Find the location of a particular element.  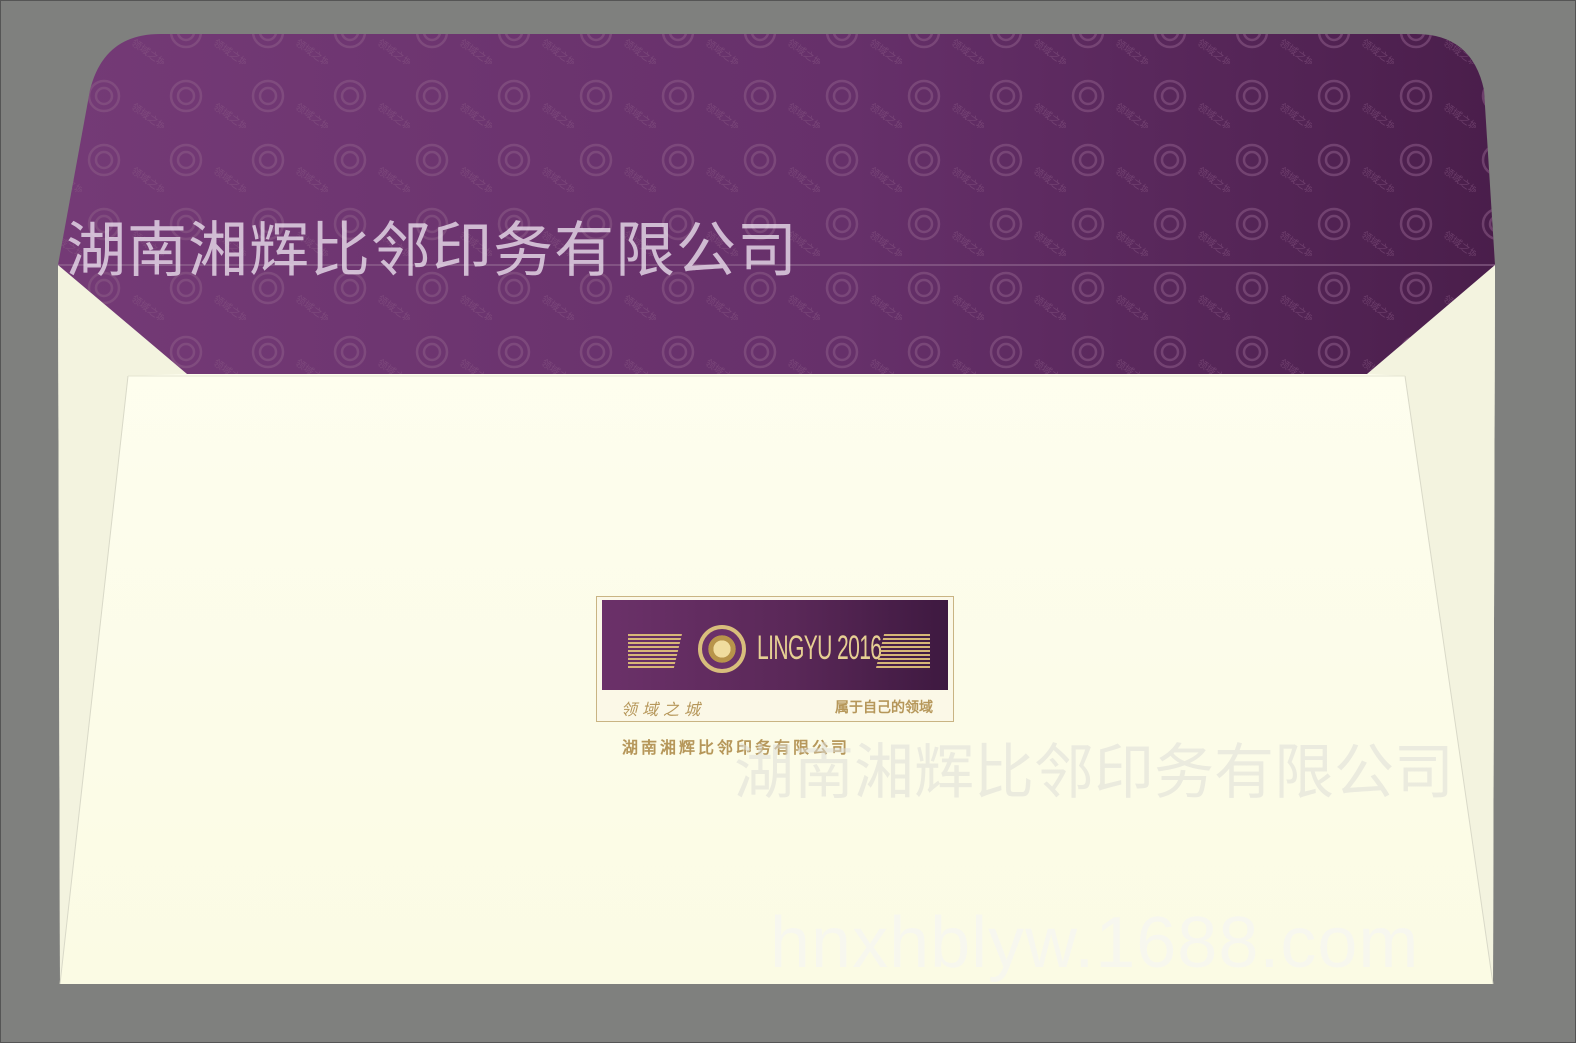

label-left-caption: 领域之城 is located at coordinates (663, 709).